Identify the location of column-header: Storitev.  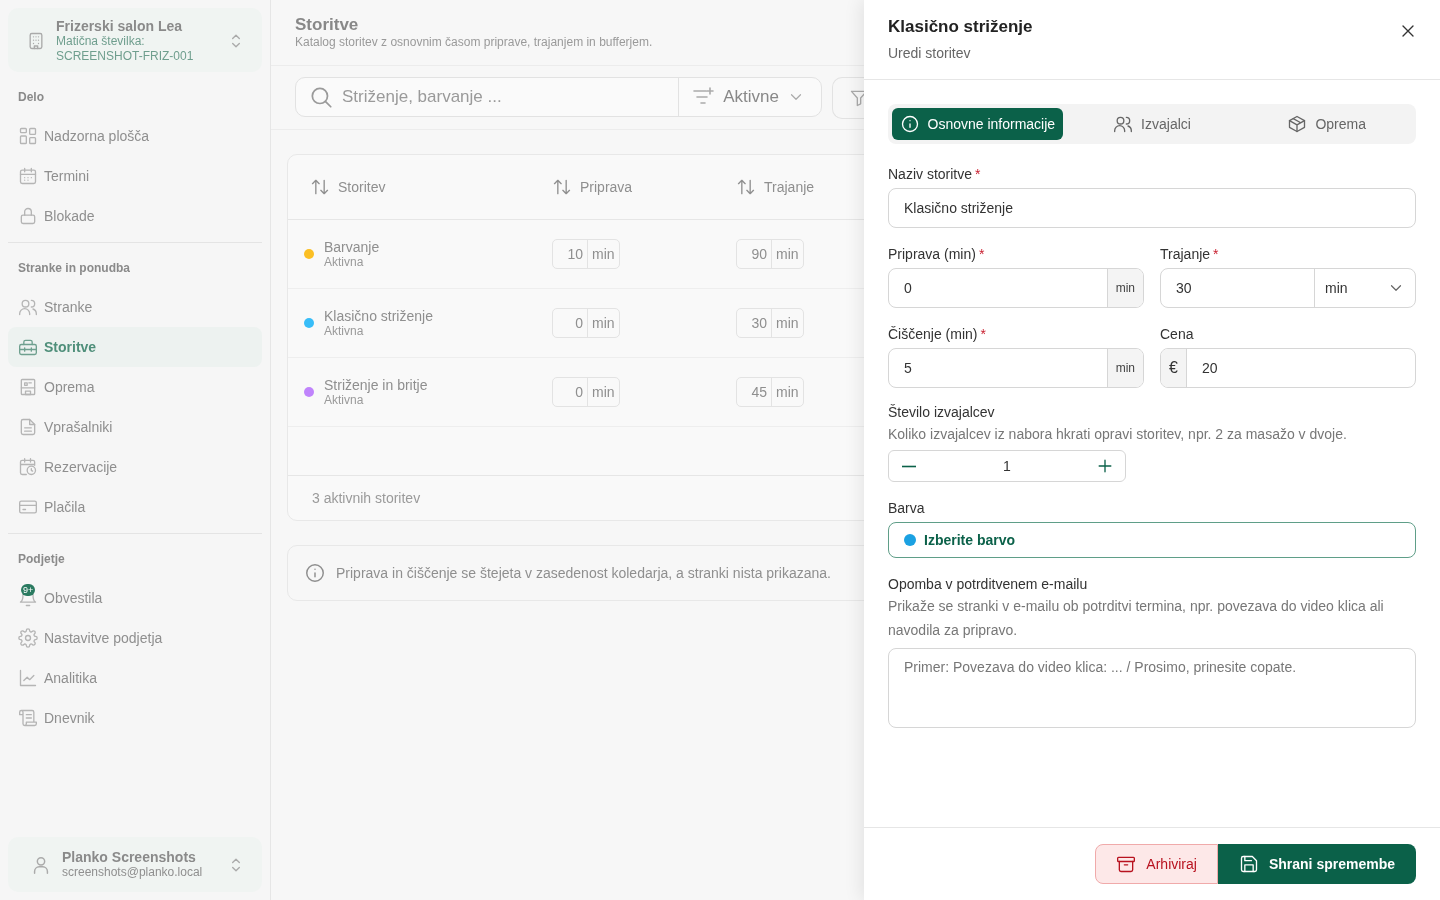
(337, 187).